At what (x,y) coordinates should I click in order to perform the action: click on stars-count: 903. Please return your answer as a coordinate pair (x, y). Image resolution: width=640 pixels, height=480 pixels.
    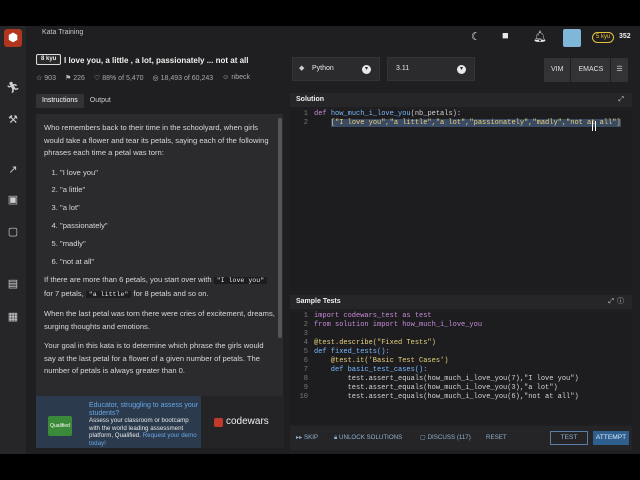
    Looking at the image, I should click on (50, 78).